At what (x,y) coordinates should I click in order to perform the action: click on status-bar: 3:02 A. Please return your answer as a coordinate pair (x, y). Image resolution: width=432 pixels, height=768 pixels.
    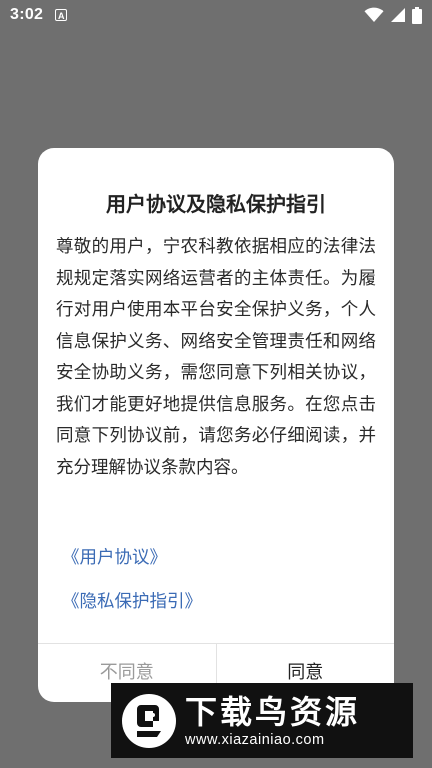
    Looking at the image, I should click on (216, 15).